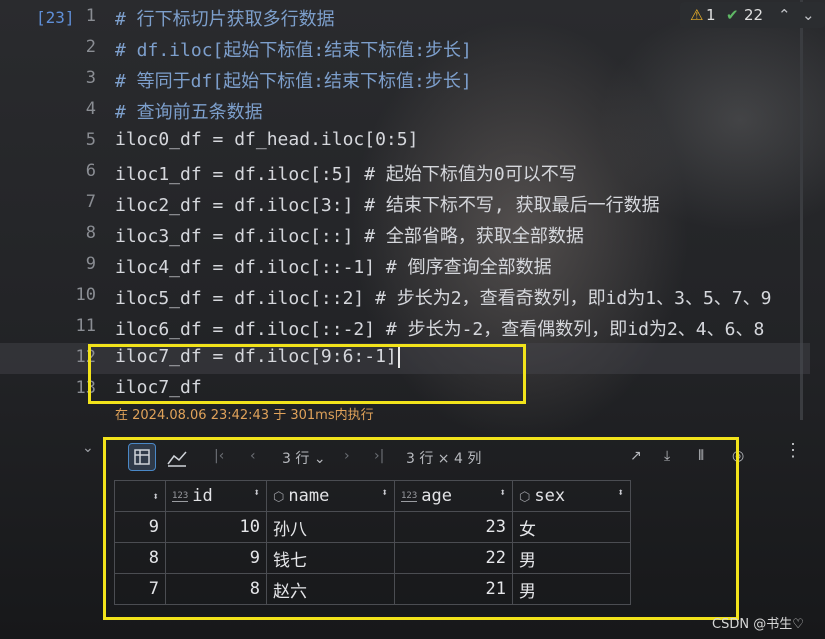 The image size is (825, 639). What do you see at coordinates (784, 15) in the screenshot?
I see `chevron-up-icon: ⌃` at bounding box center [784, 15].